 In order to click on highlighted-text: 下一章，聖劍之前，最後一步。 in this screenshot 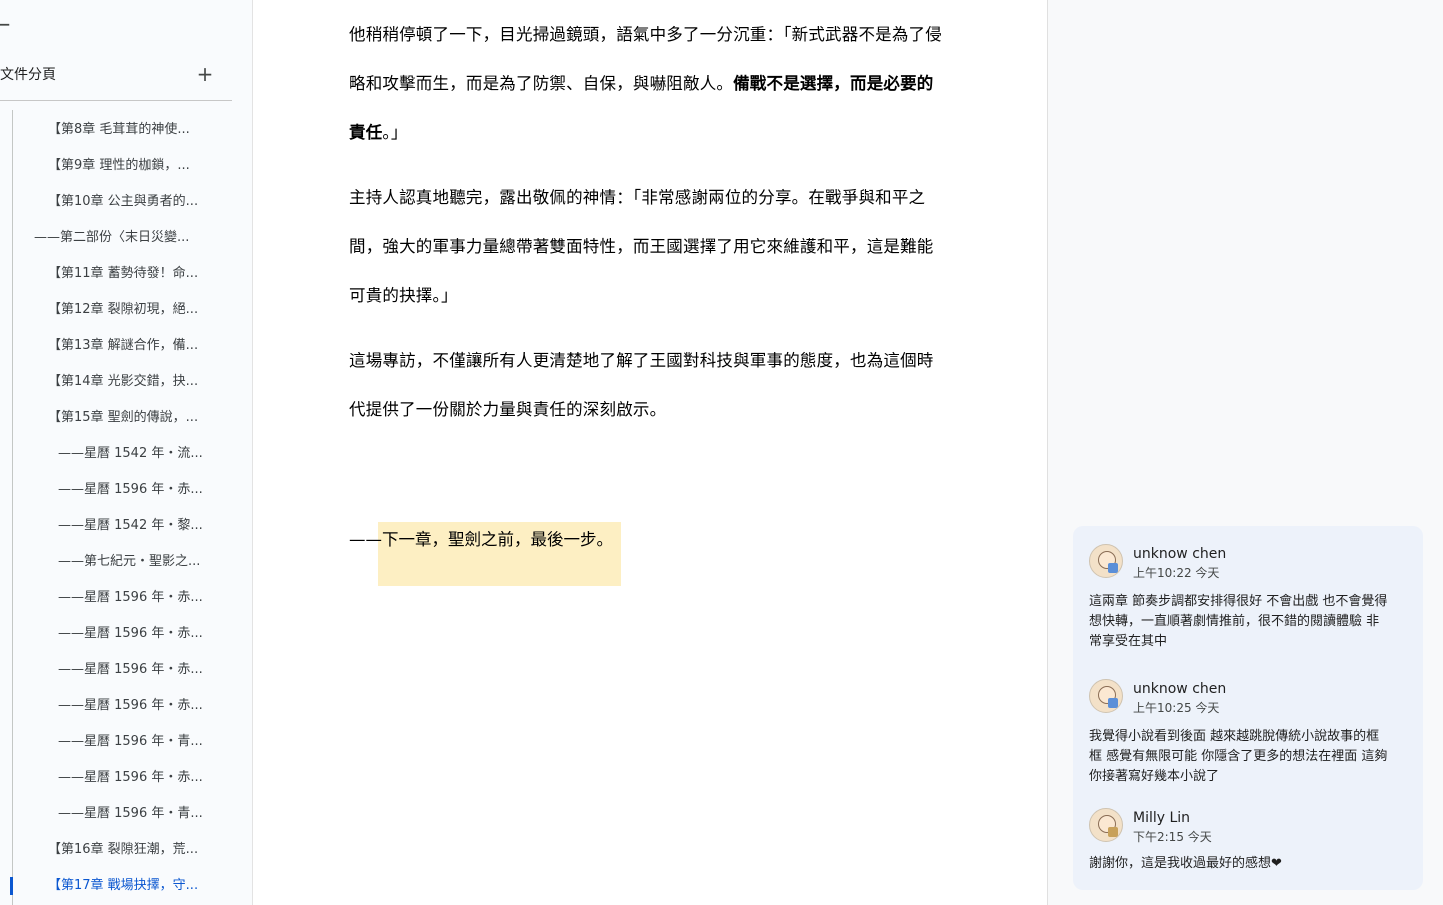, I will do `click(497, 539)`.